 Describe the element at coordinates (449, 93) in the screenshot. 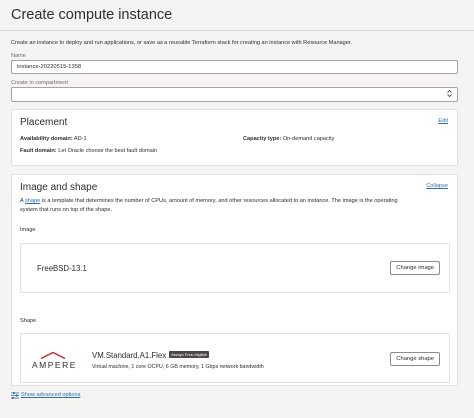

I see `select-chevrons-icon` at that location.